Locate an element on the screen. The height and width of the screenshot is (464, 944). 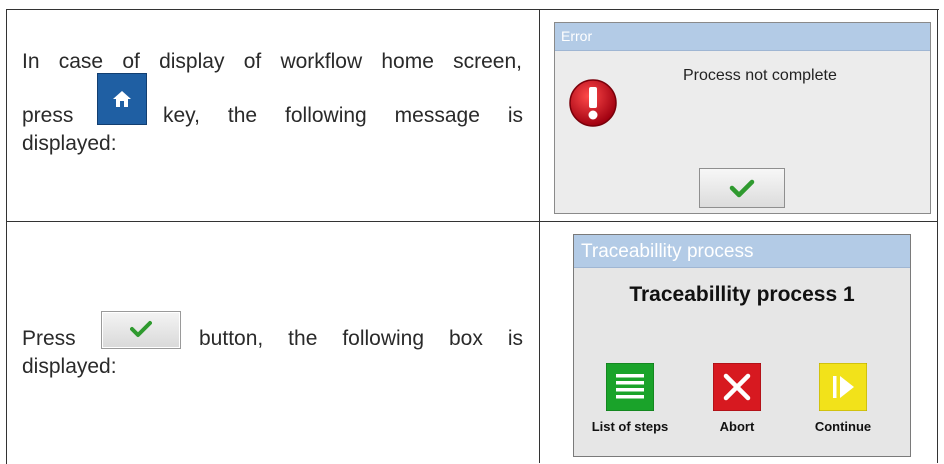
play-icon is located at coordinates (843, 387).